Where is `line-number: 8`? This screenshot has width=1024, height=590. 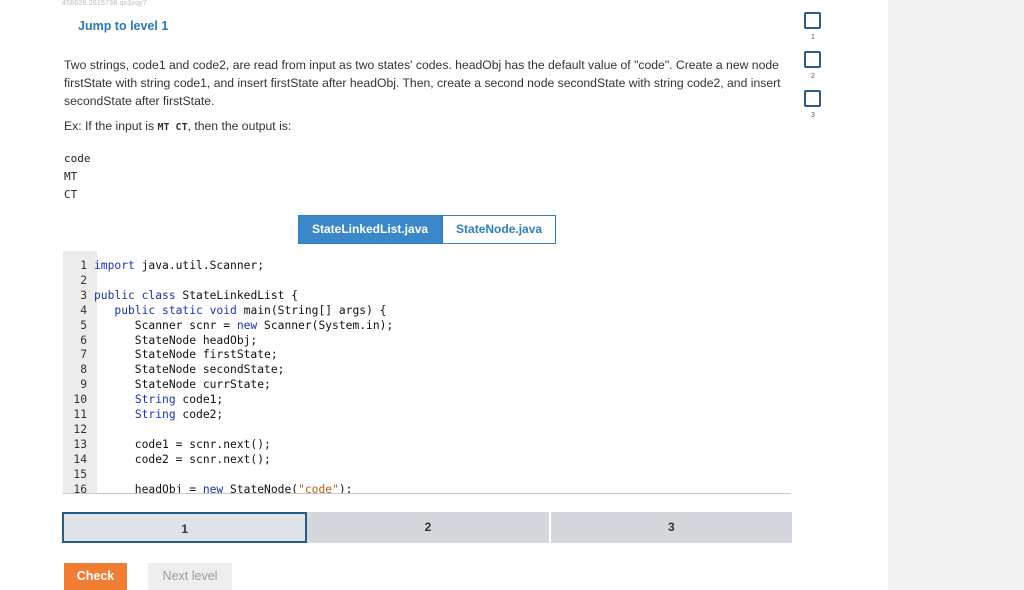 line-number: 8 is located at coordinates (83, 370).